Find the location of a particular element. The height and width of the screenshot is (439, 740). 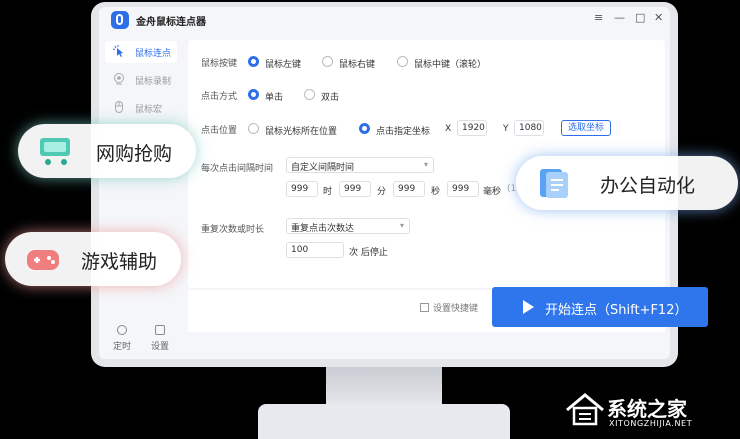

sidebar: 鼠标连点 鼠标录制 鼠标宏 定时 设置 is located at coordinates (142, 196).